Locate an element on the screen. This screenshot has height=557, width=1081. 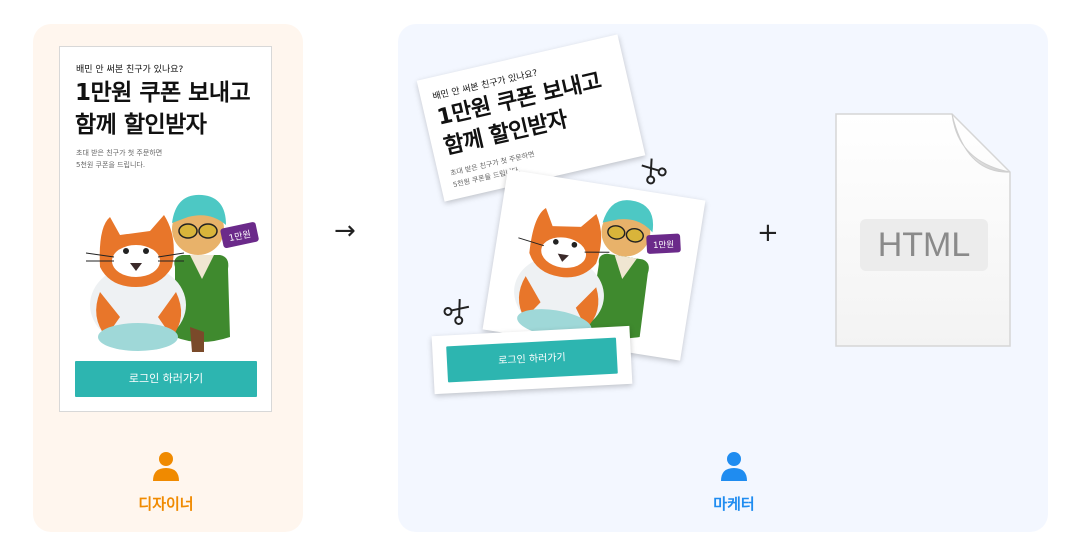
banner-eyebrow: 배민 안 써본 친구가 있나요? is located at coordinates (130, 70).